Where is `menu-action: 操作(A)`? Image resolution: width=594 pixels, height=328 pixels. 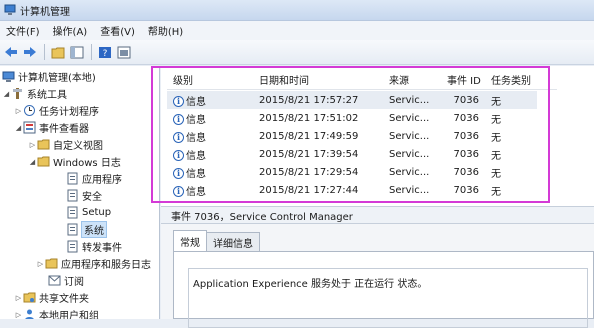 menu-action: 操作(A) is located at coordinates (70, 30).